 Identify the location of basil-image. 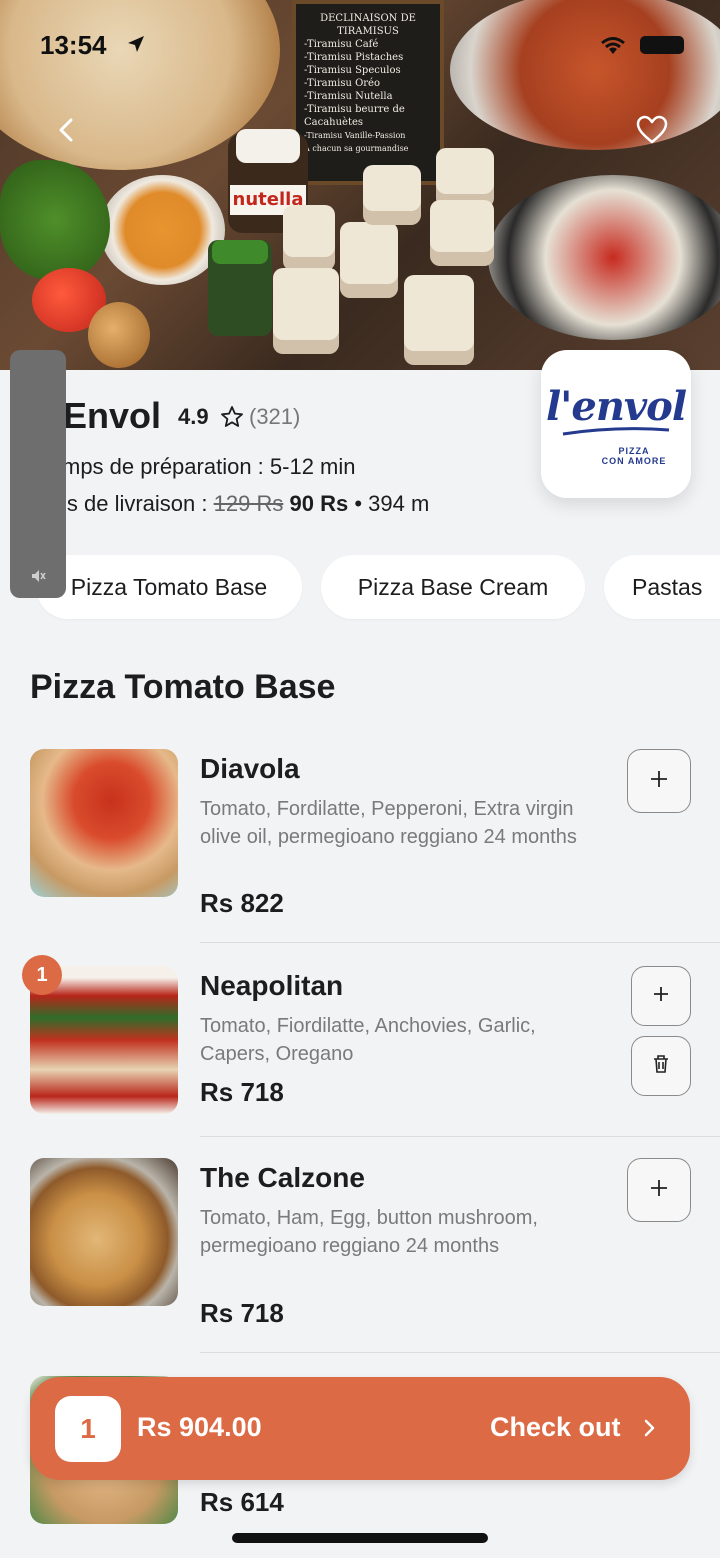
(55, 220).